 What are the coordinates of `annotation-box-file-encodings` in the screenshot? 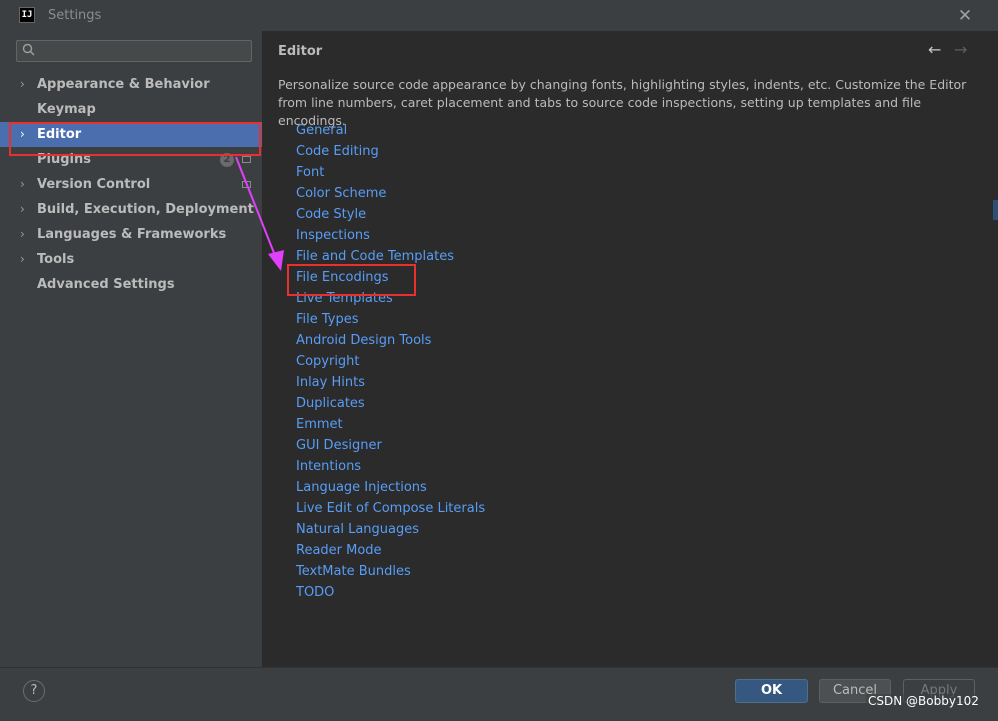 It's located at (351, 280).